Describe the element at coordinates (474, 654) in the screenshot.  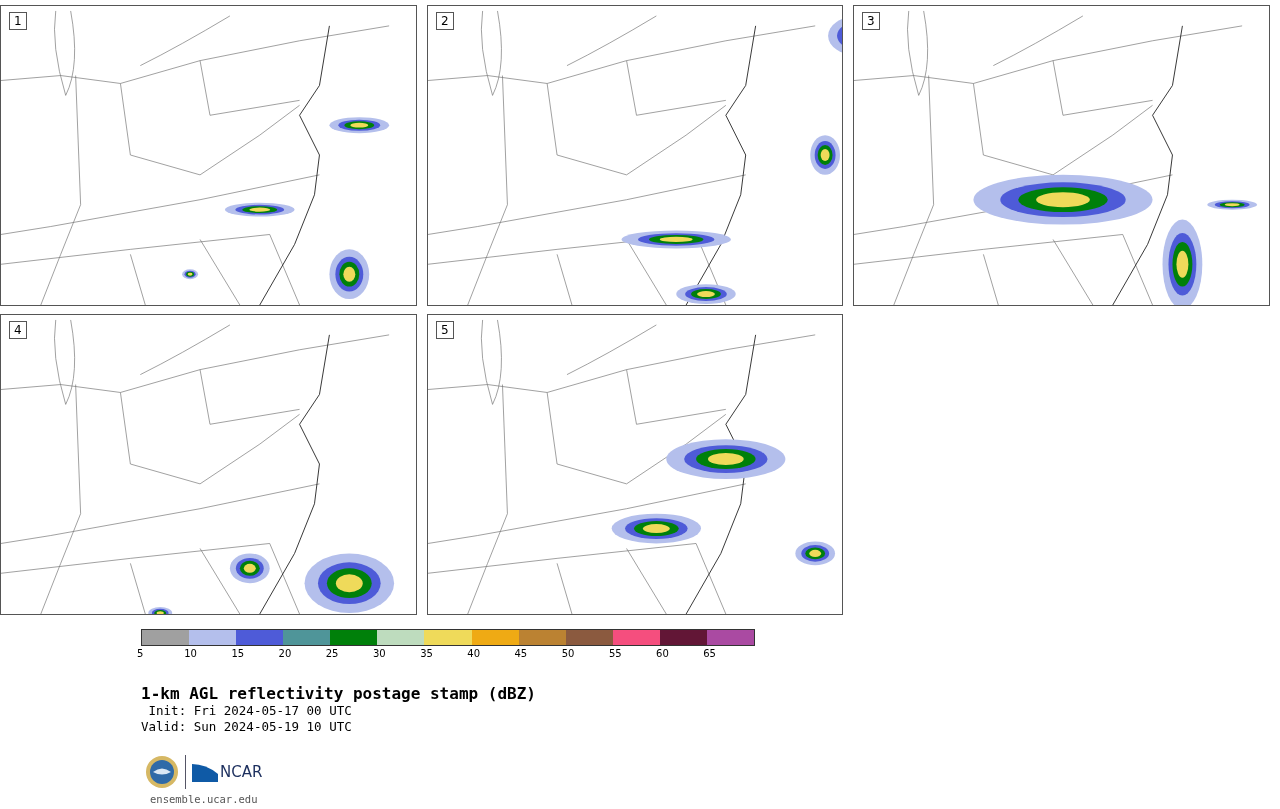
I see `tick-label: 40` at that location.